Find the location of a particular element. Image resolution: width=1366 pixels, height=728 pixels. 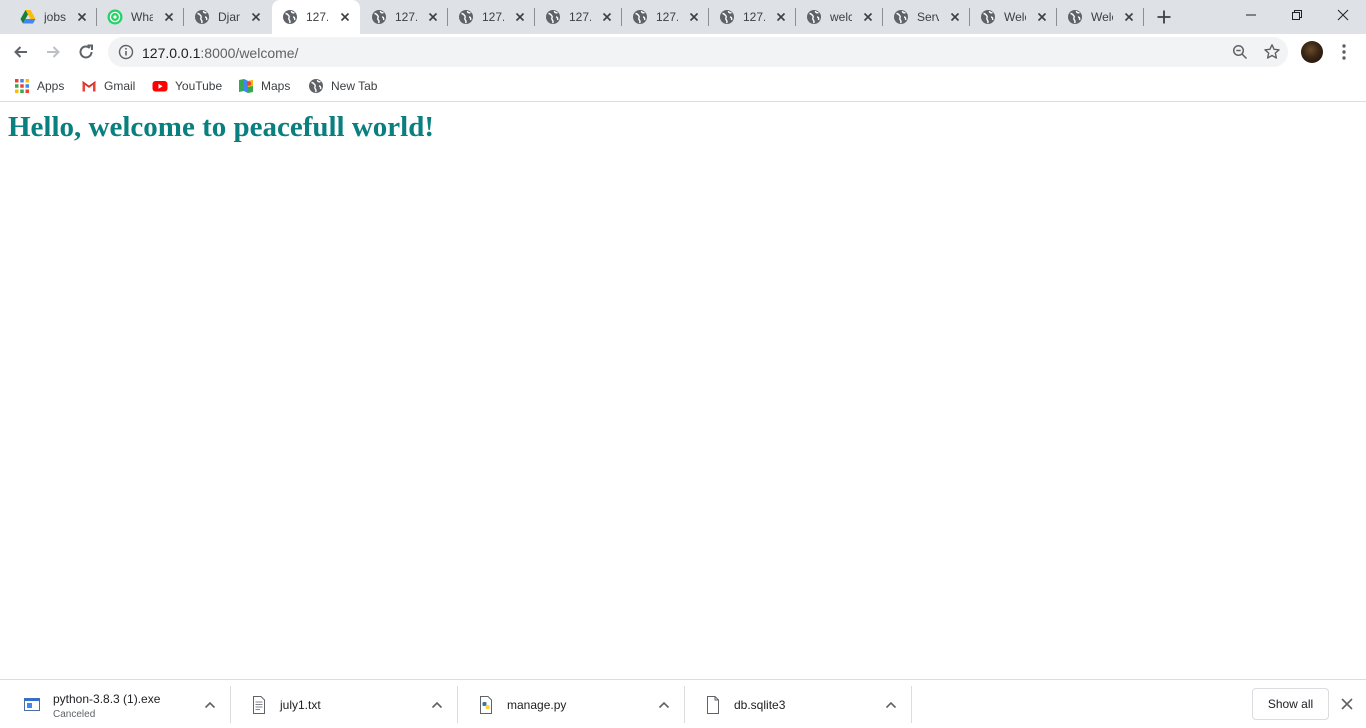

tab-whatsapp: WhatsApp is located at coordinates (140, 17).